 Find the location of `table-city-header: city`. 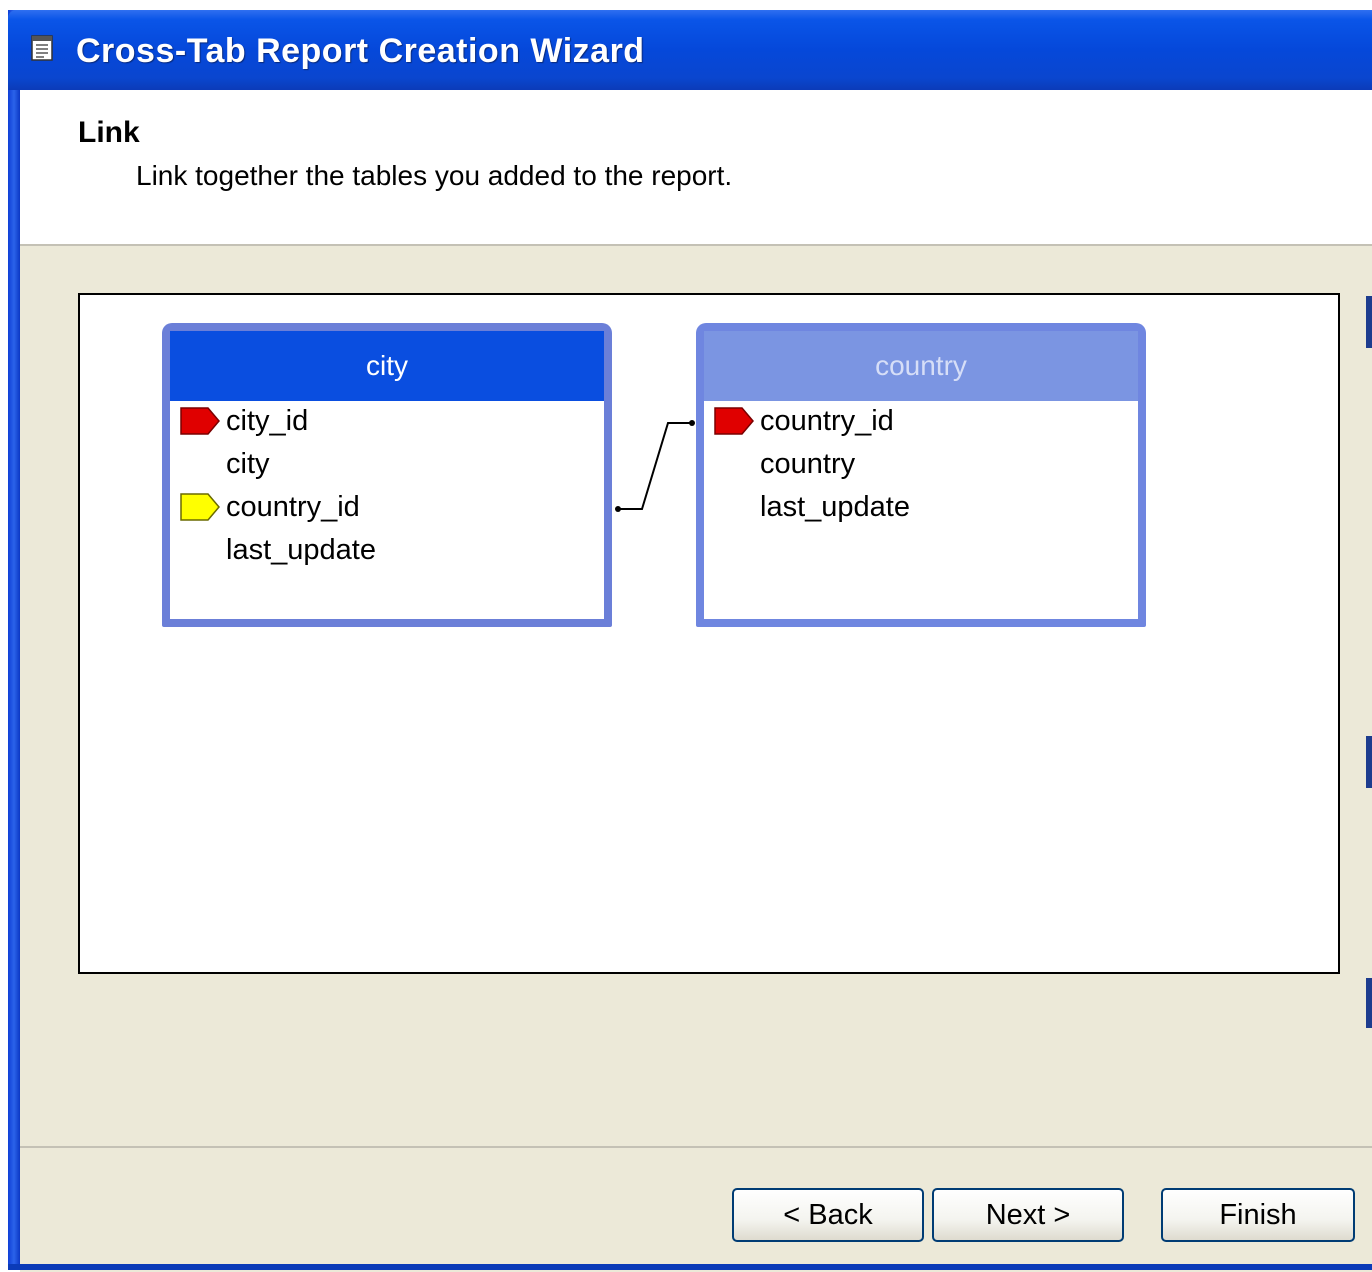

table-city-header: city is located at coordinates (387, 366).